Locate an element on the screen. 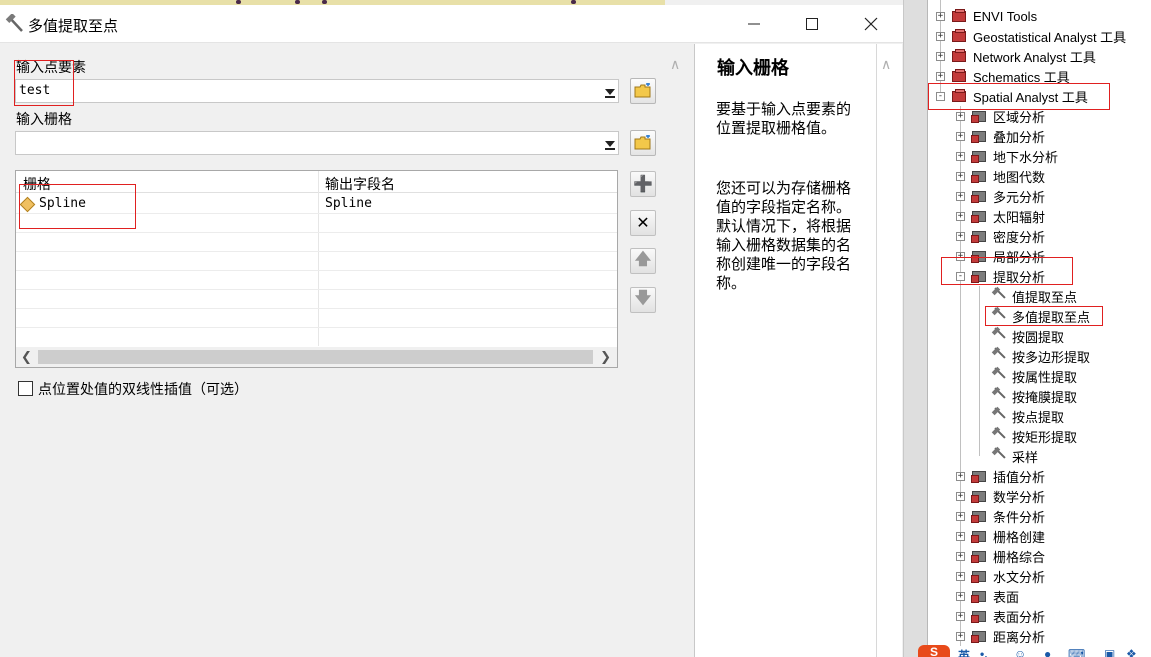 Image resolution: width=1151 pixels, height=657 pixels. move-down-button: 🡇 is located at coordinates (643, 300).